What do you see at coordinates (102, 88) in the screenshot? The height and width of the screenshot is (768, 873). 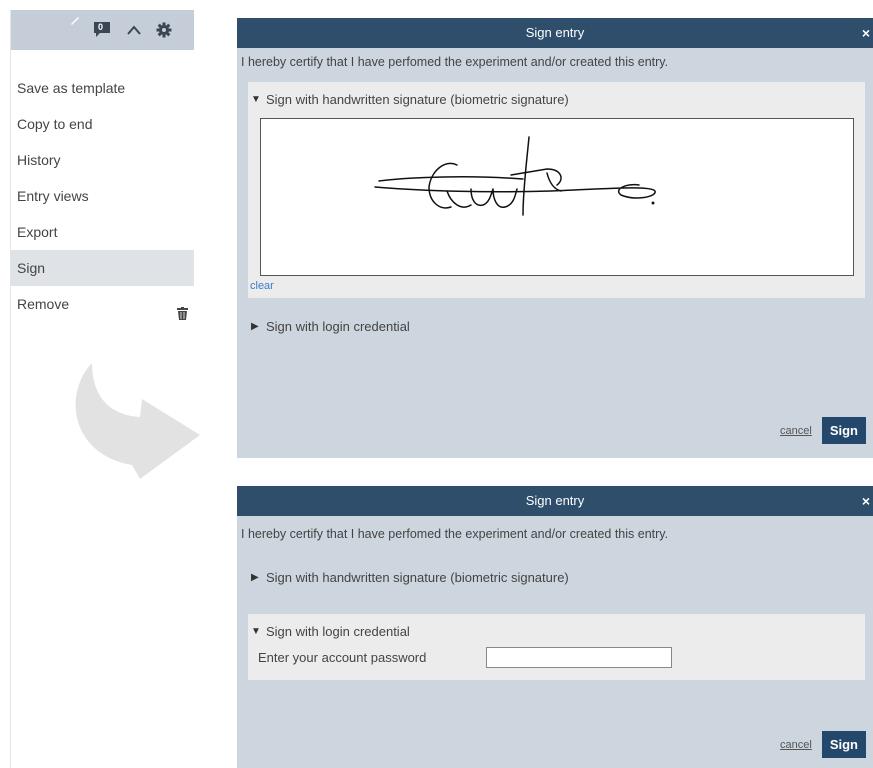 I see `menu-item-save-as-template: Save as template` at bounding box center [102, 88].